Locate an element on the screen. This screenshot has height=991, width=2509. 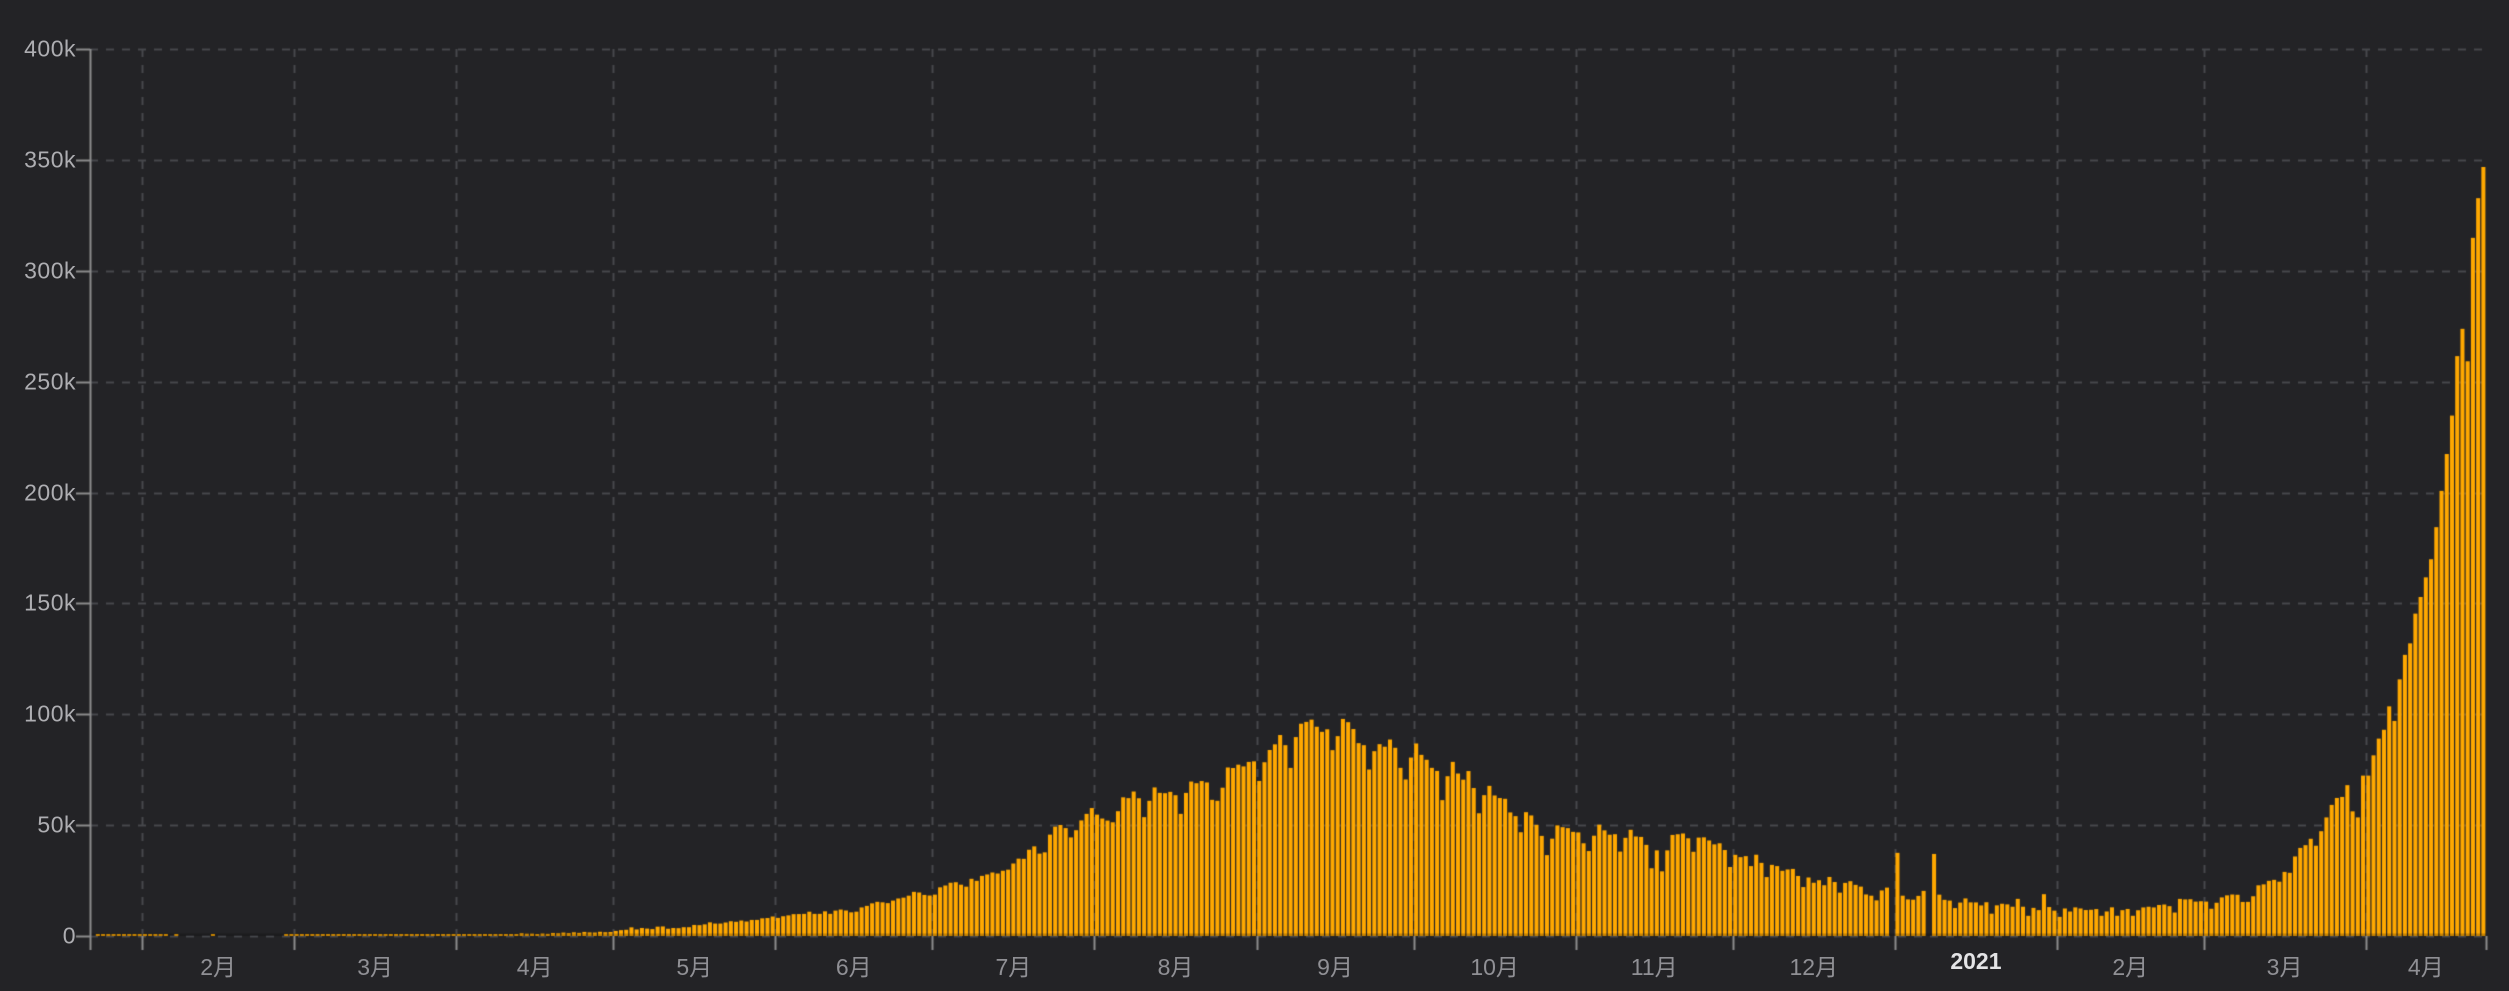
x-axis-month-label: 11月 is located at coordinates (1654, 967).